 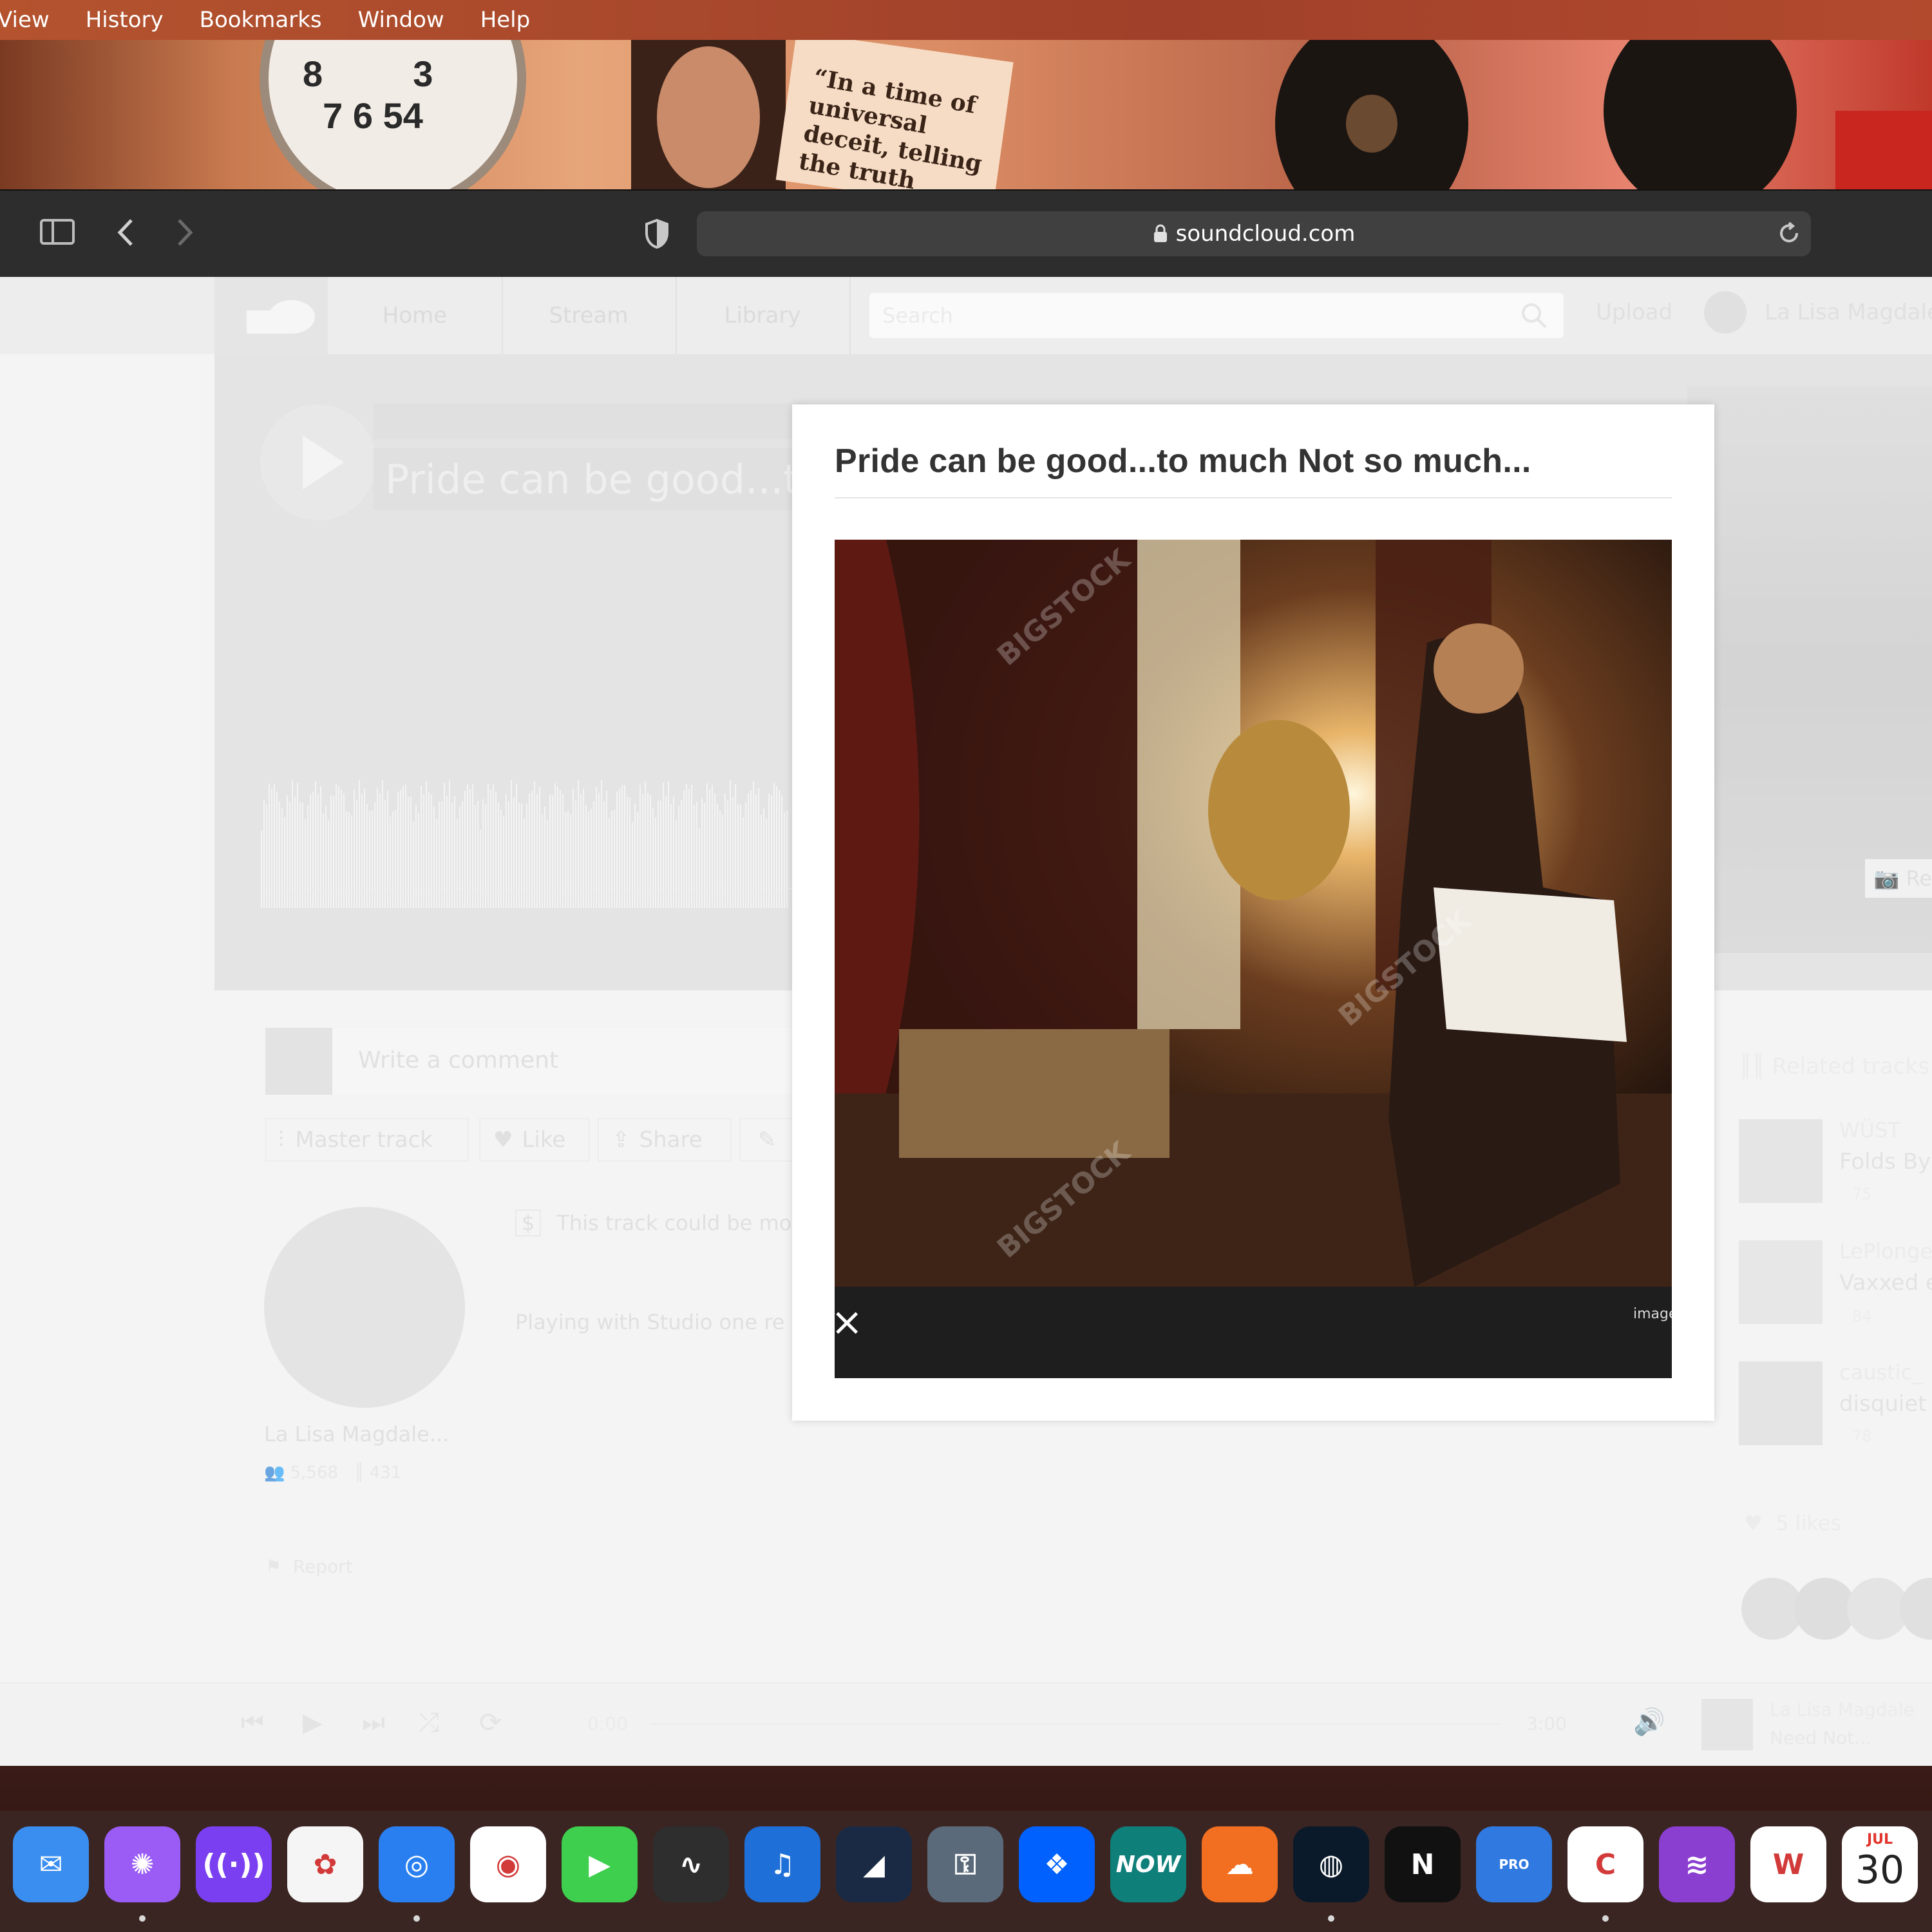 I want to click on safari-icon: ◎, so click(x=417, y=1864).